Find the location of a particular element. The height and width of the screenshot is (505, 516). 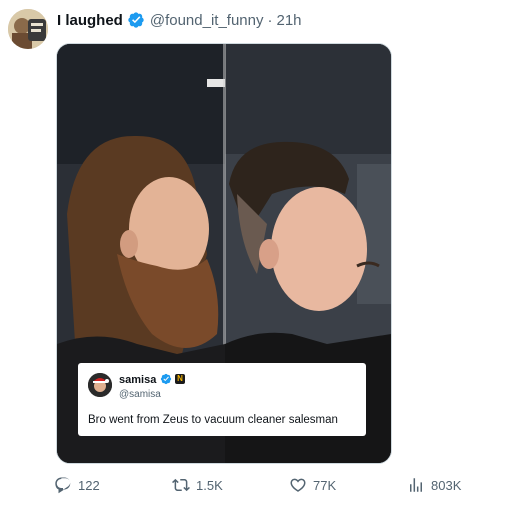

views-icon is located at coordinates (416, 485).